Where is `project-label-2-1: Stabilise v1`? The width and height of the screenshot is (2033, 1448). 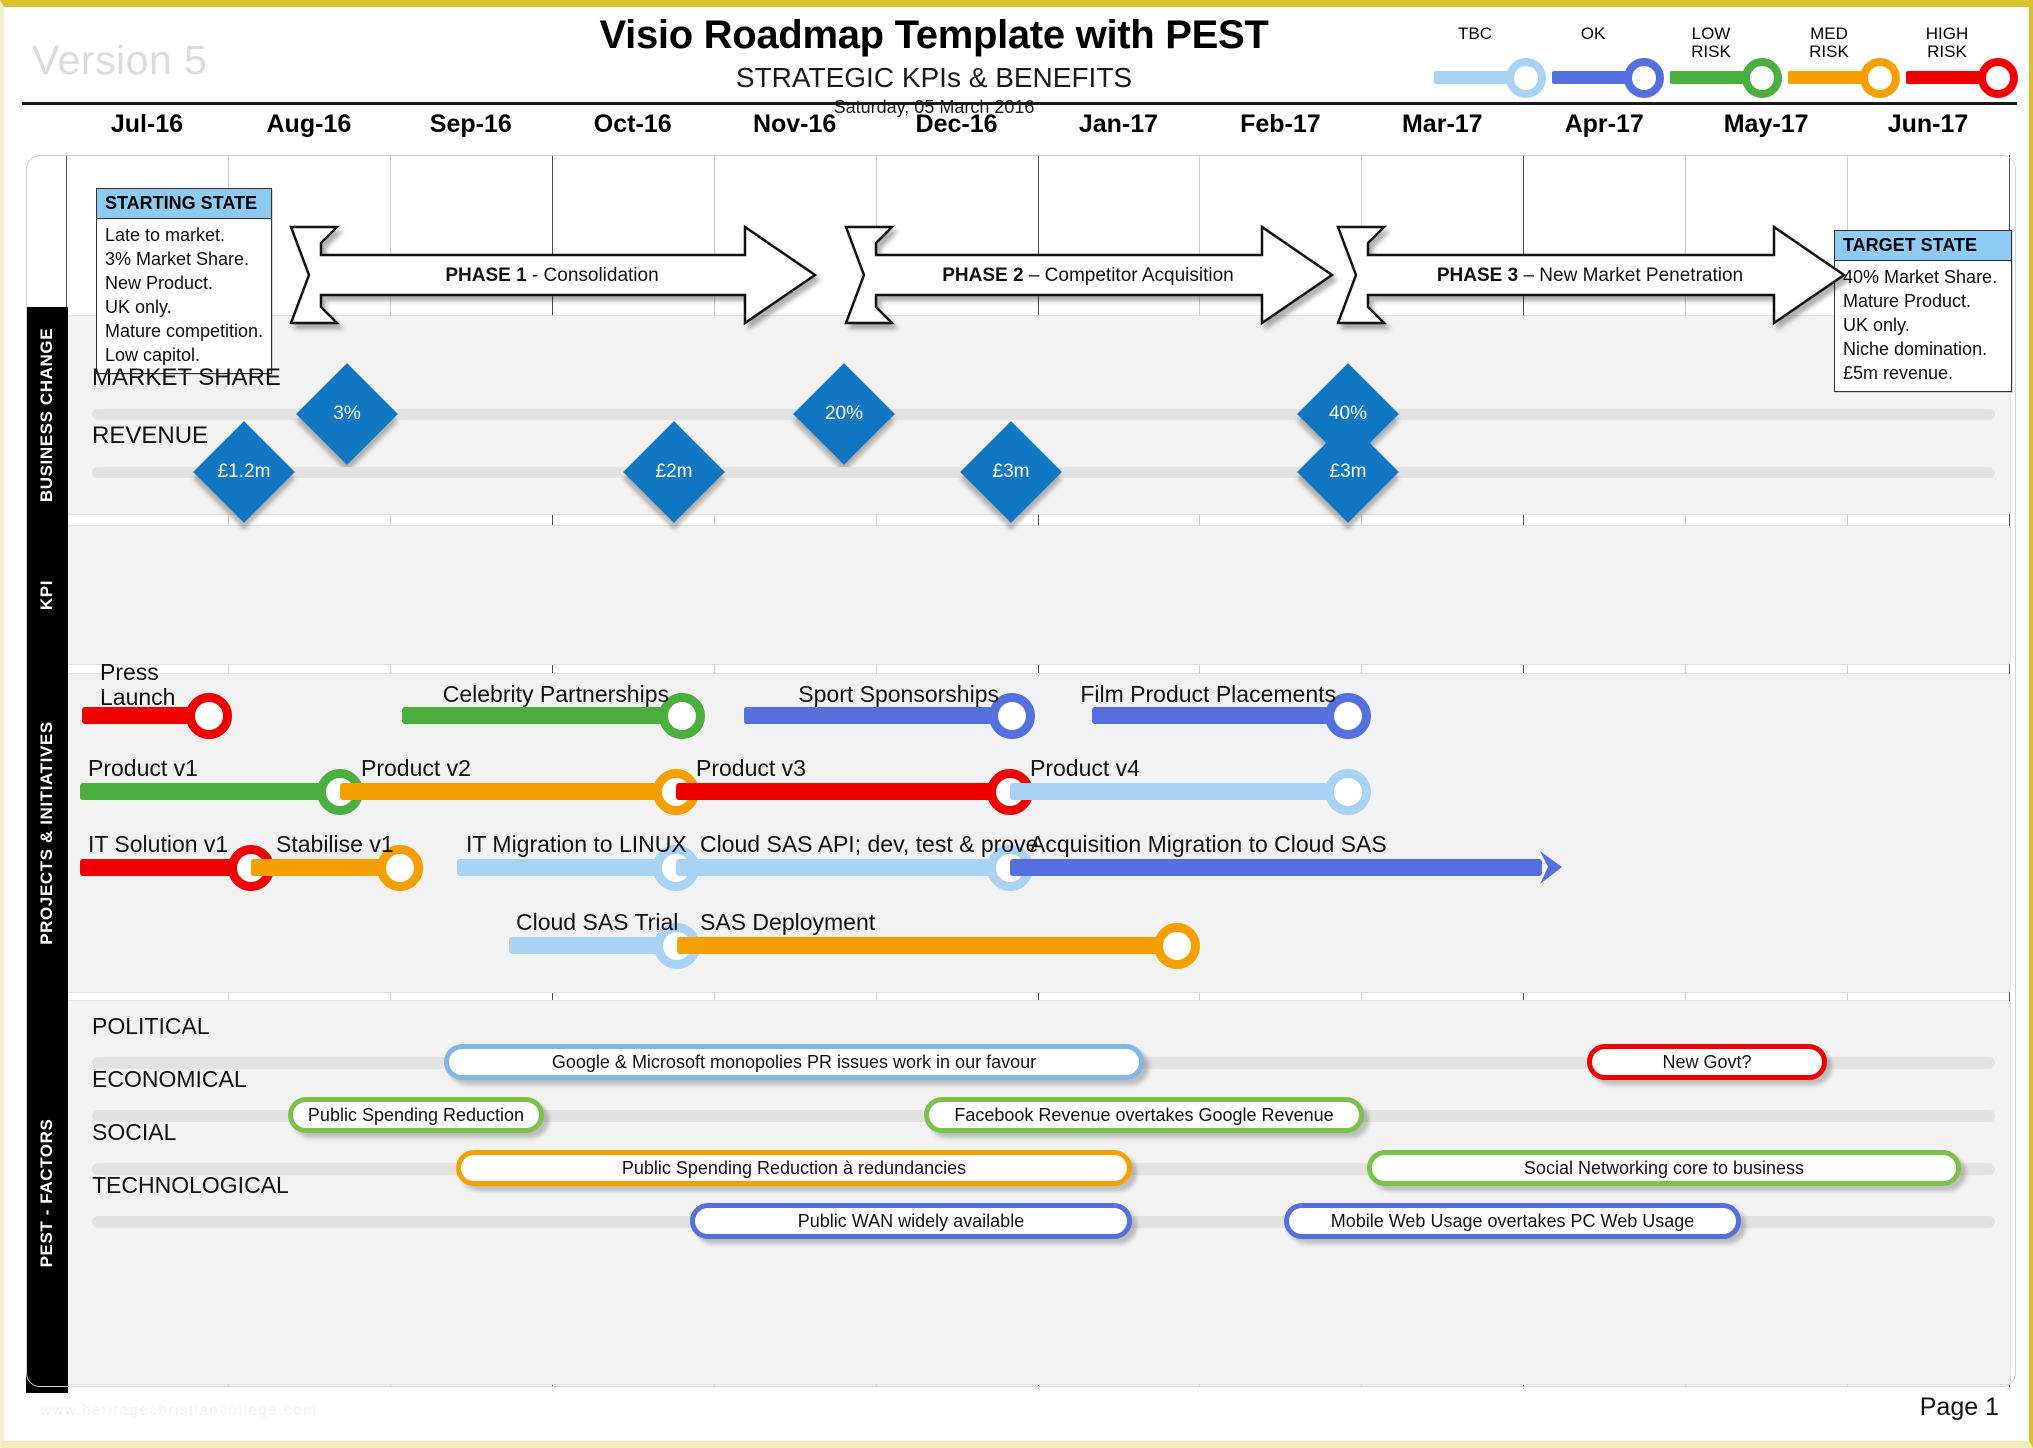 project-label-2-1: Stabilise v1 is located at coordinates (335, 844).